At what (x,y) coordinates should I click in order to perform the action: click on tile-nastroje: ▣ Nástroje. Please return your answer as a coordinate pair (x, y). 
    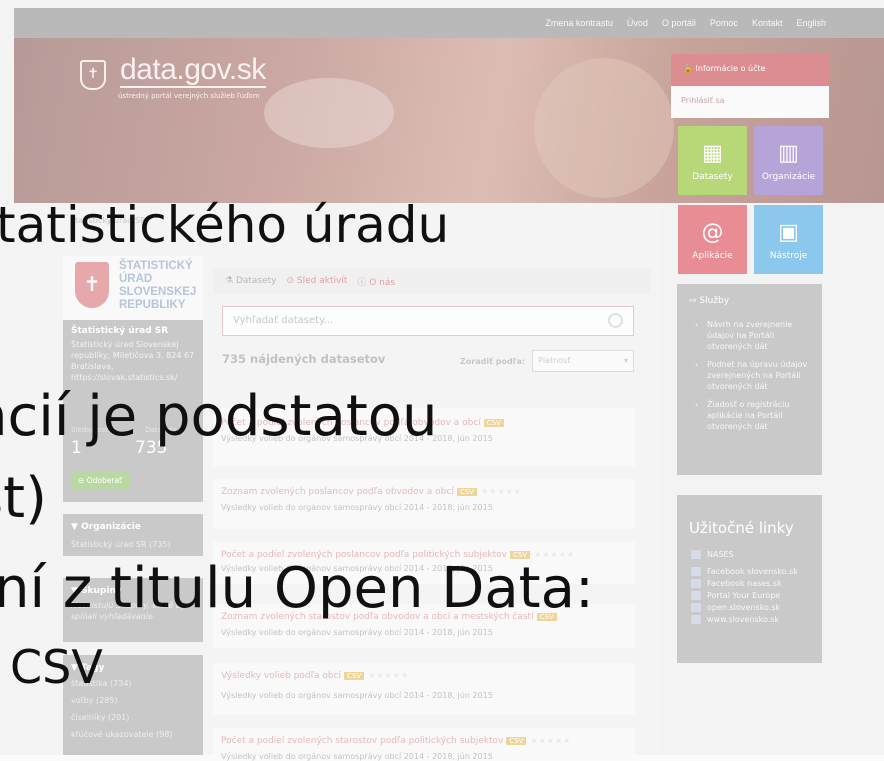
    Looking at the image, I should click on (788, 239).